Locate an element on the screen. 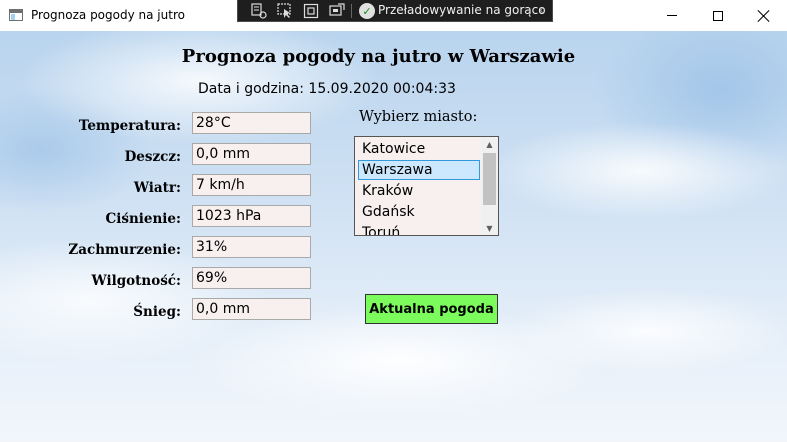  snow-field: 0,0 mm is located at coordinates (251, 309).